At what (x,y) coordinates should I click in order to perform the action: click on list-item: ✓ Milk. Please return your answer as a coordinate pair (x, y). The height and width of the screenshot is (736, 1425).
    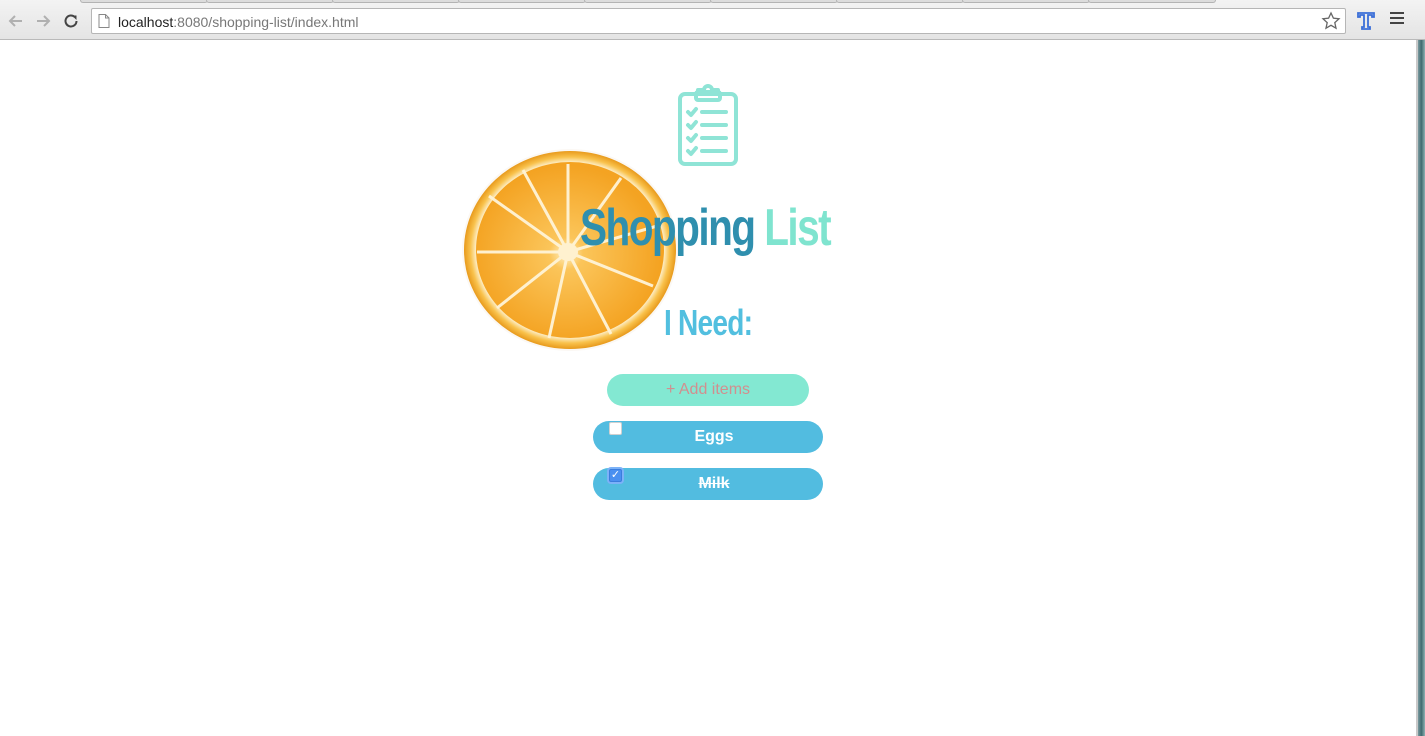
    Looking at the image, I should click on (708, 484).